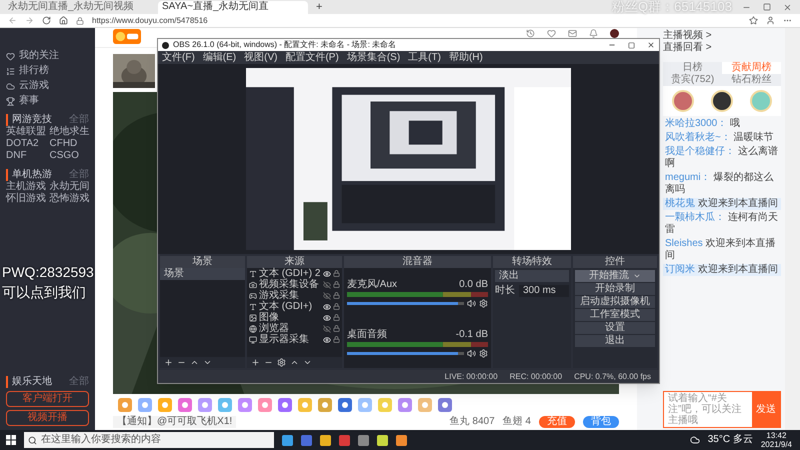  I want to click on category-link: 永劫无间, so click(69, 187).